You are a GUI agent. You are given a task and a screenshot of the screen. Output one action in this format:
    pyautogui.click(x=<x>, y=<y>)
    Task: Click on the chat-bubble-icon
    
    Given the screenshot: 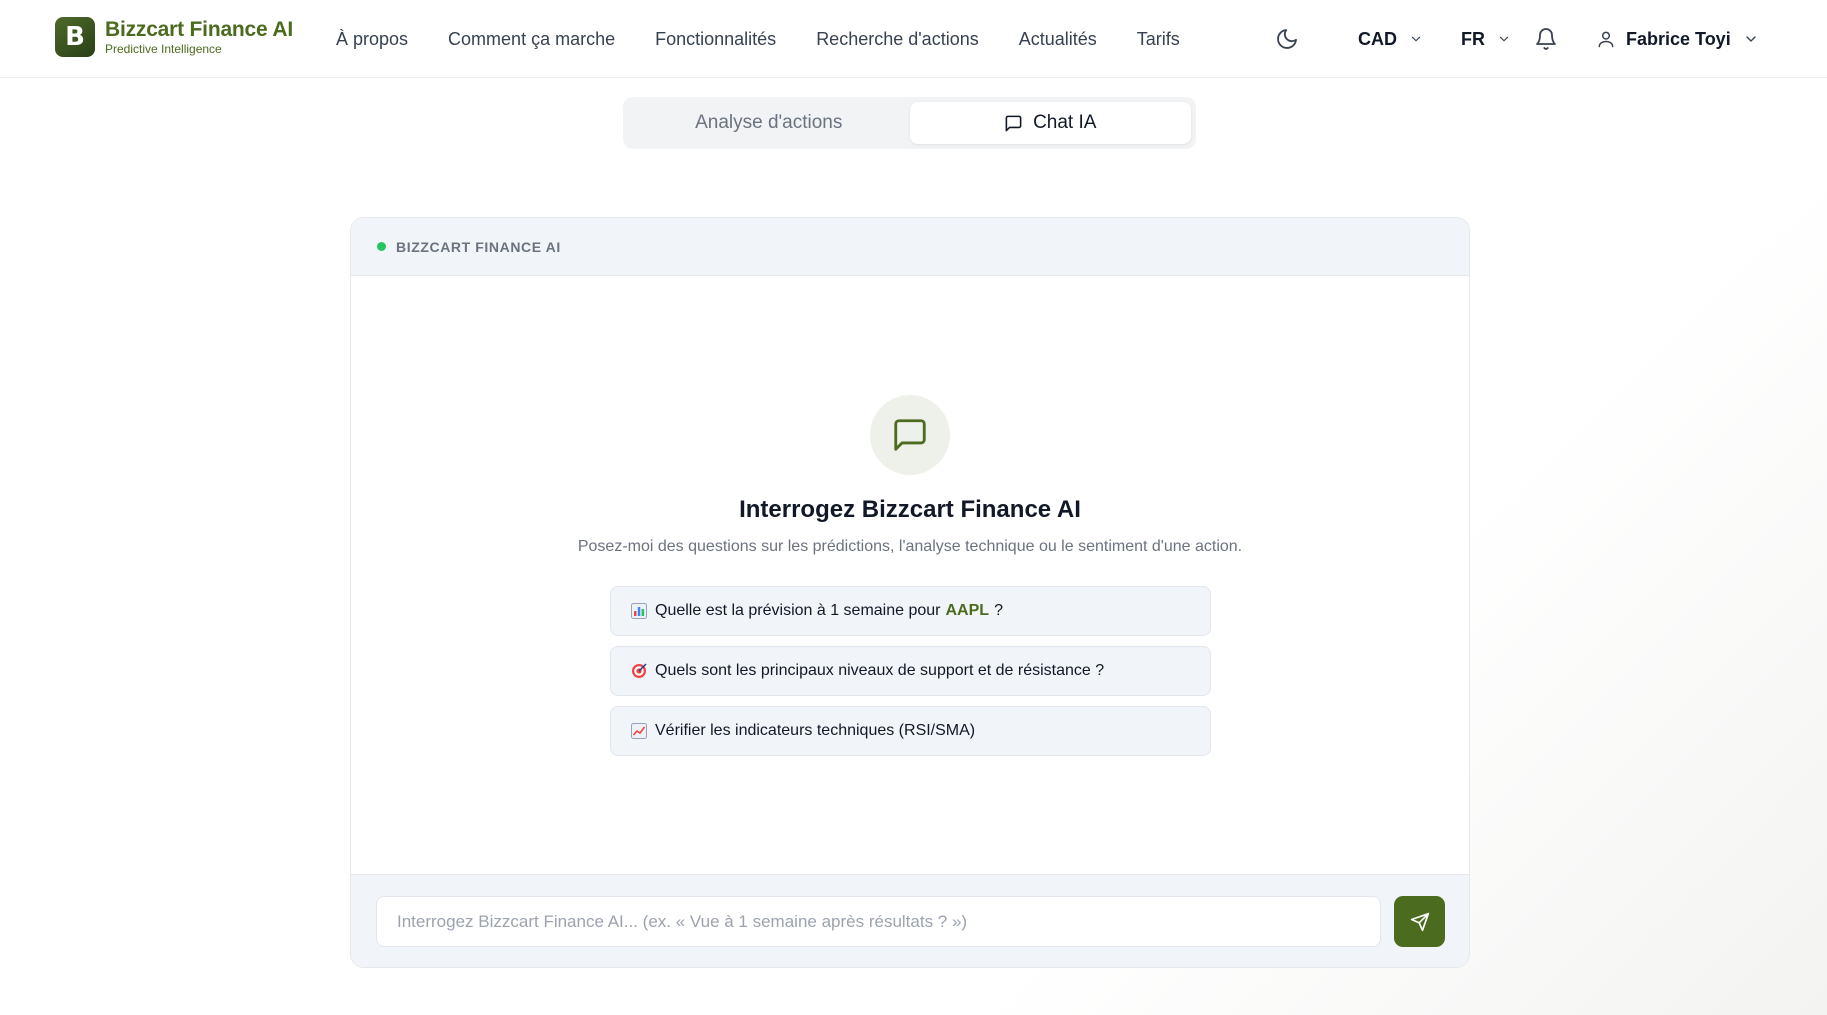 What is the action you would take?
    pyautogui.click(x=910, y=435)
    